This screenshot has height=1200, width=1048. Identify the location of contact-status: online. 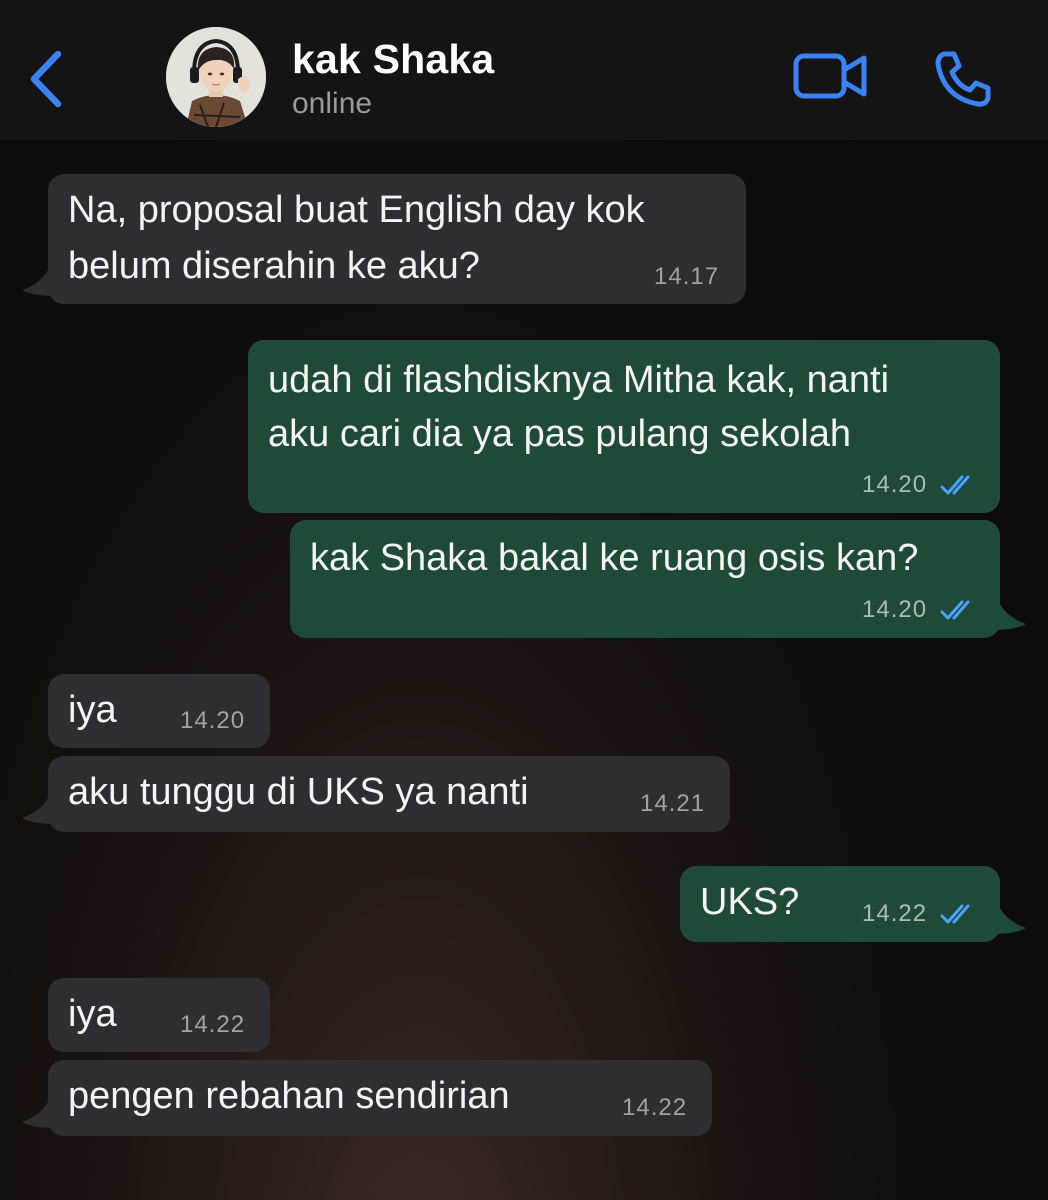
(332, 103).